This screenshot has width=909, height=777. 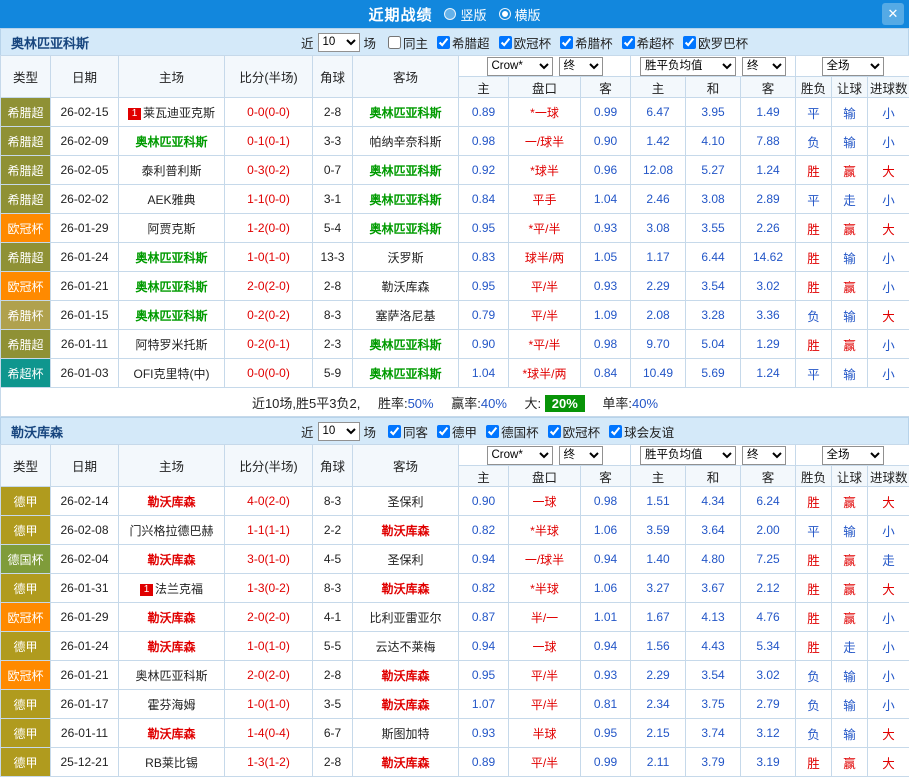 What do you see at coordinates (512, 431) in the screenshot?
I see `filter-德国杯: 德国杯` at bounding box center [512, 431].